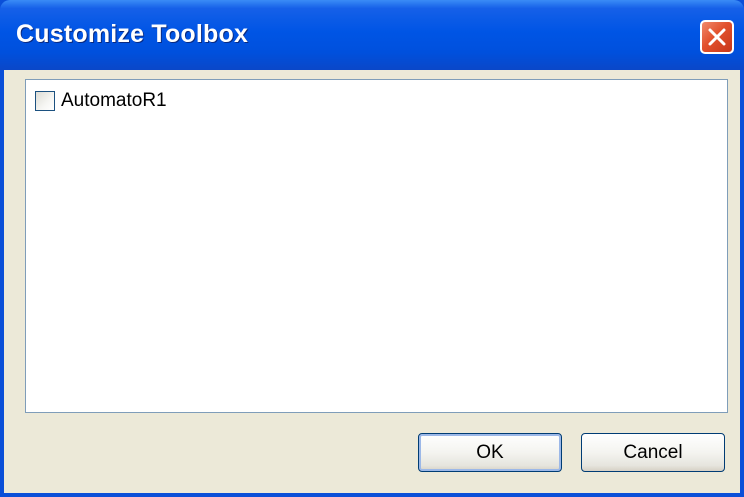  What do you see at coordinates (45, 101) in the screenshot?
I see `item-checkbox` at bounding box center [45, 101].